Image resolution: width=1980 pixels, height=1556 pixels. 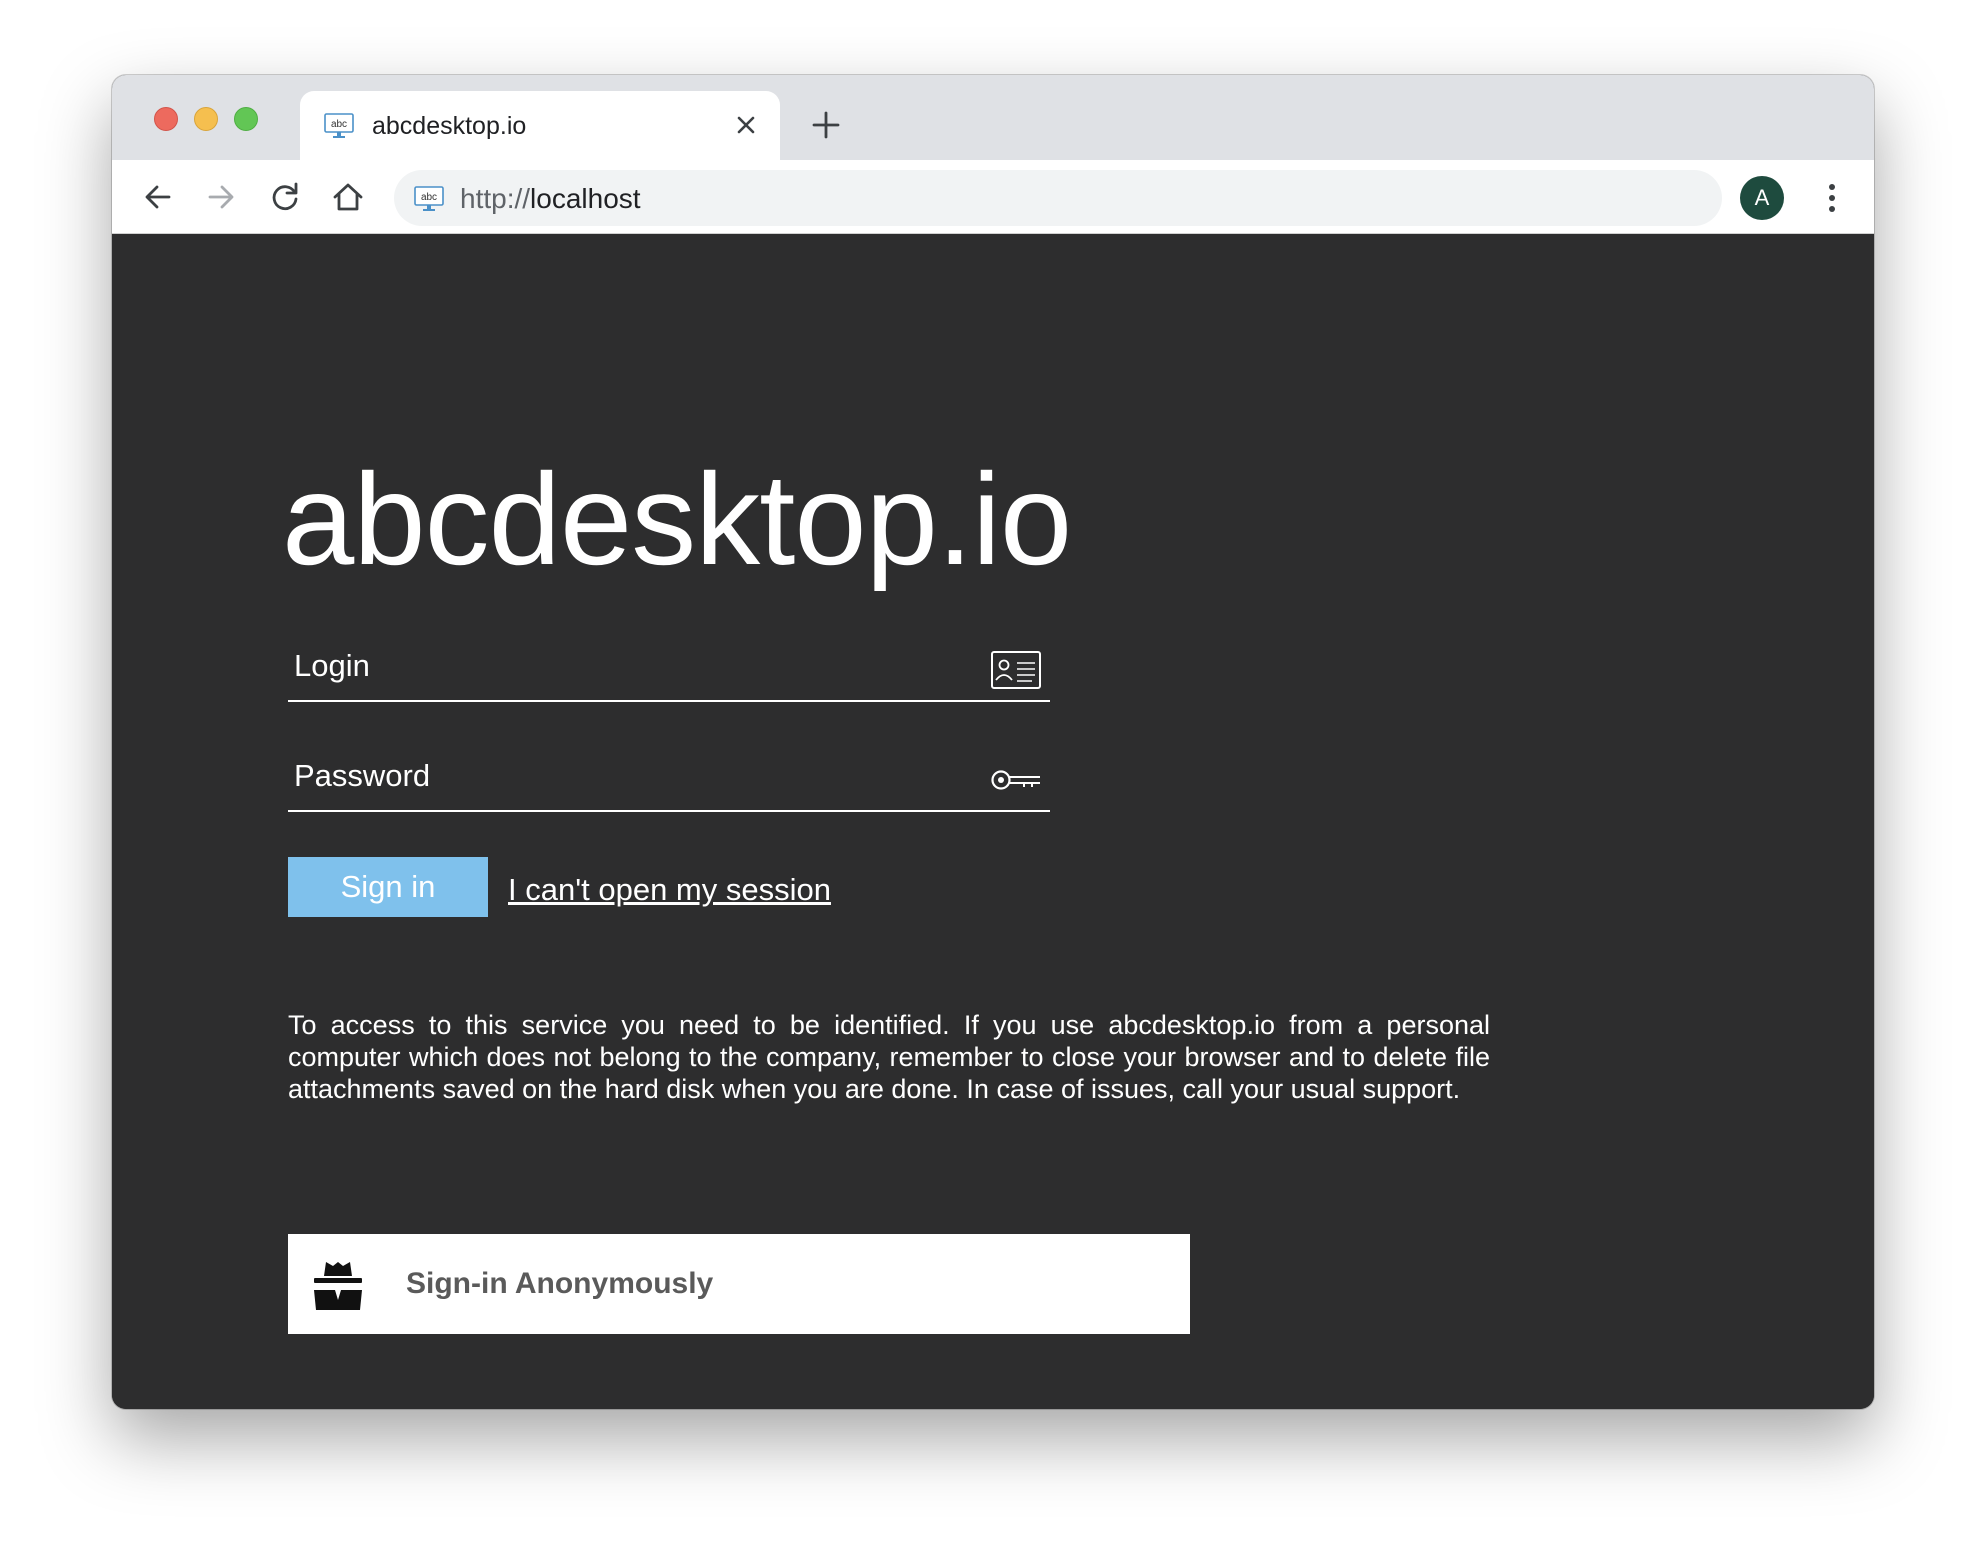 What do you see at coordinates (677, 519) in the screenshot?
I see `page-title: abcdesktop.io` at bounding box center [677, 519].